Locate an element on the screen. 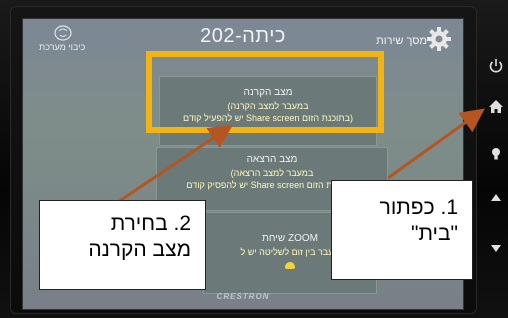 The height and width of the screenshot is (318, 508). home-icon is located at coordinates (496, 107).